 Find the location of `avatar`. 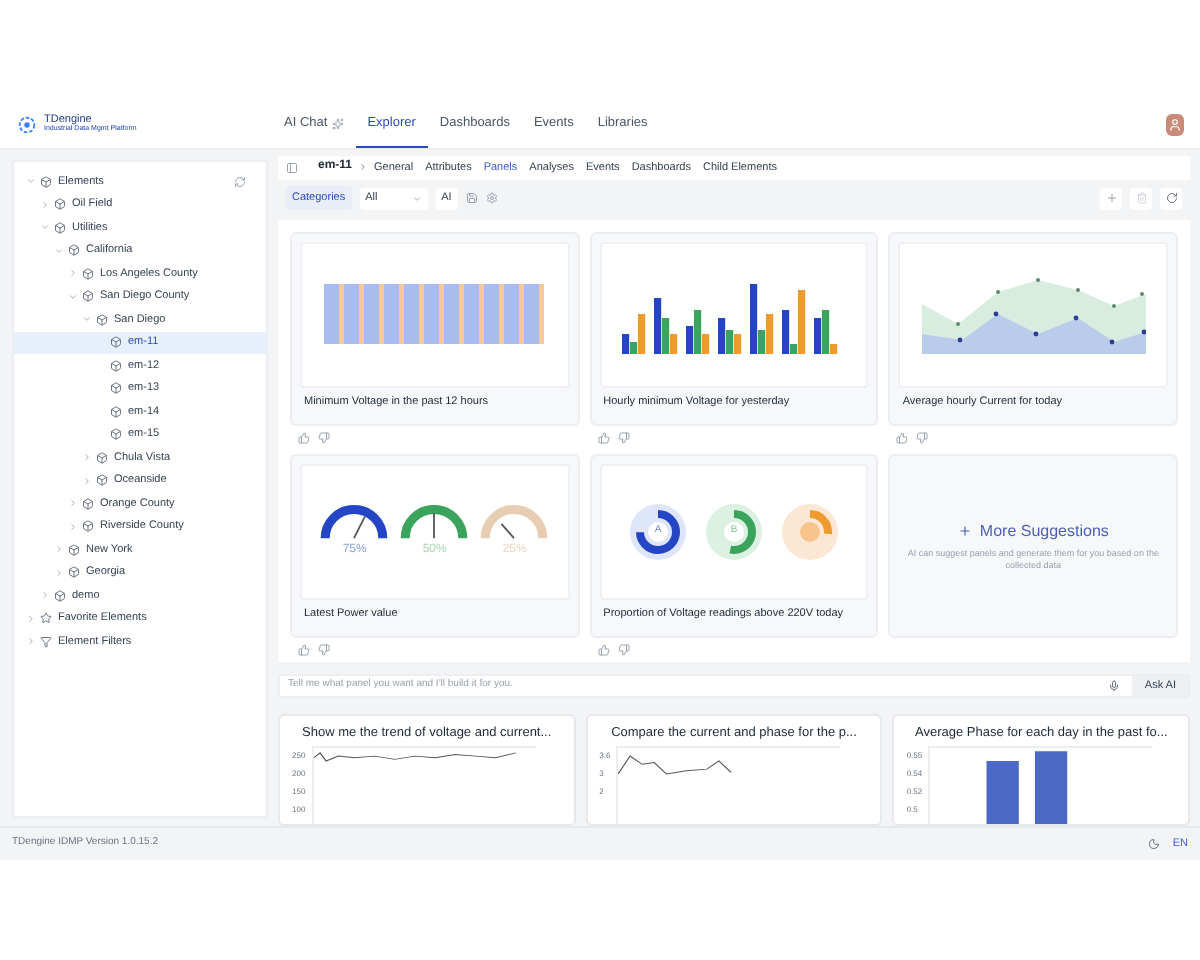

avatar is located at coordinates (1175, 124).